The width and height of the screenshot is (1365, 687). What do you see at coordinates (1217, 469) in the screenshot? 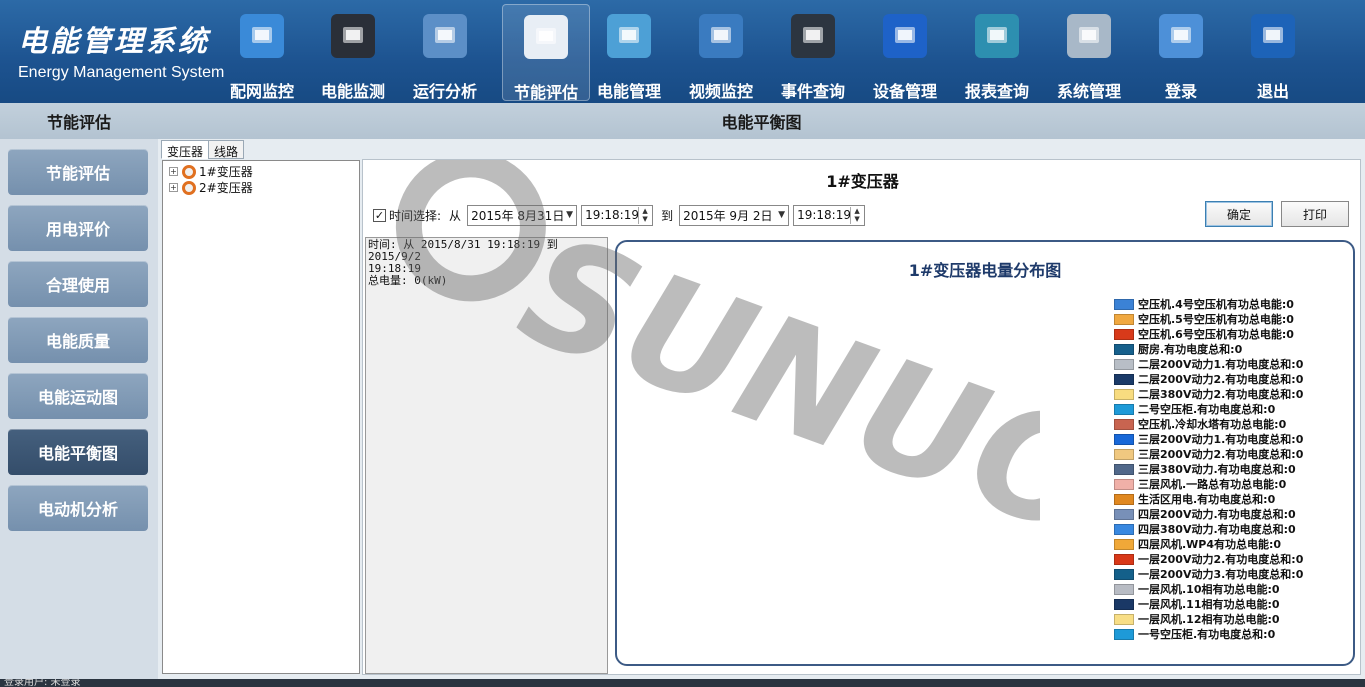
I see `legend-label: 三层380V动力.有功电度总和:0` at bounding box center [1217, 469].